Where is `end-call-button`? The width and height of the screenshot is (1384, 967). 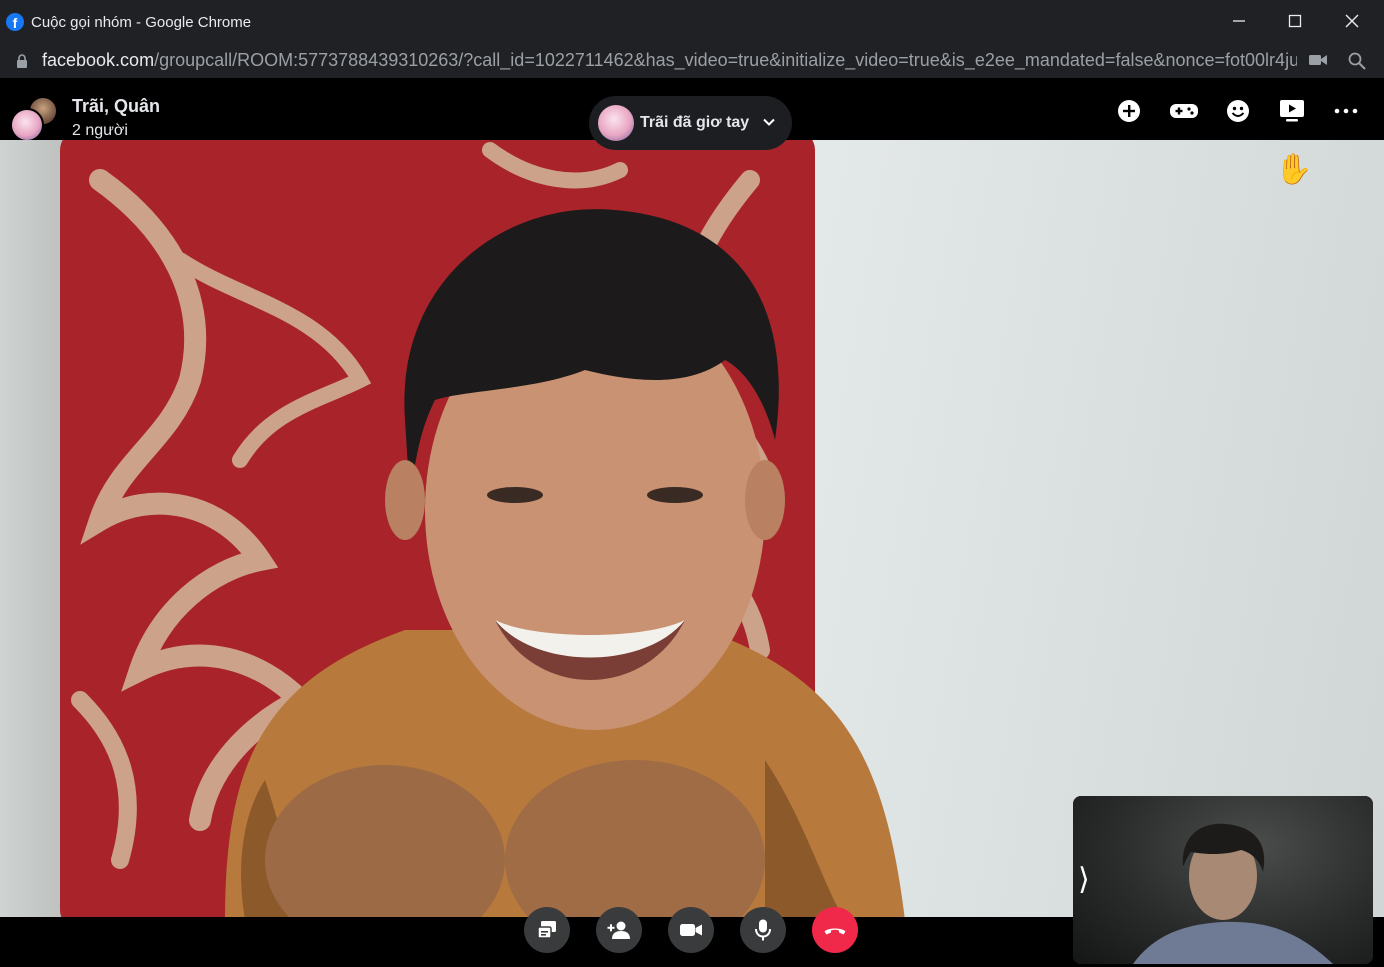 end-call-button is located at coordinates (835, 930).